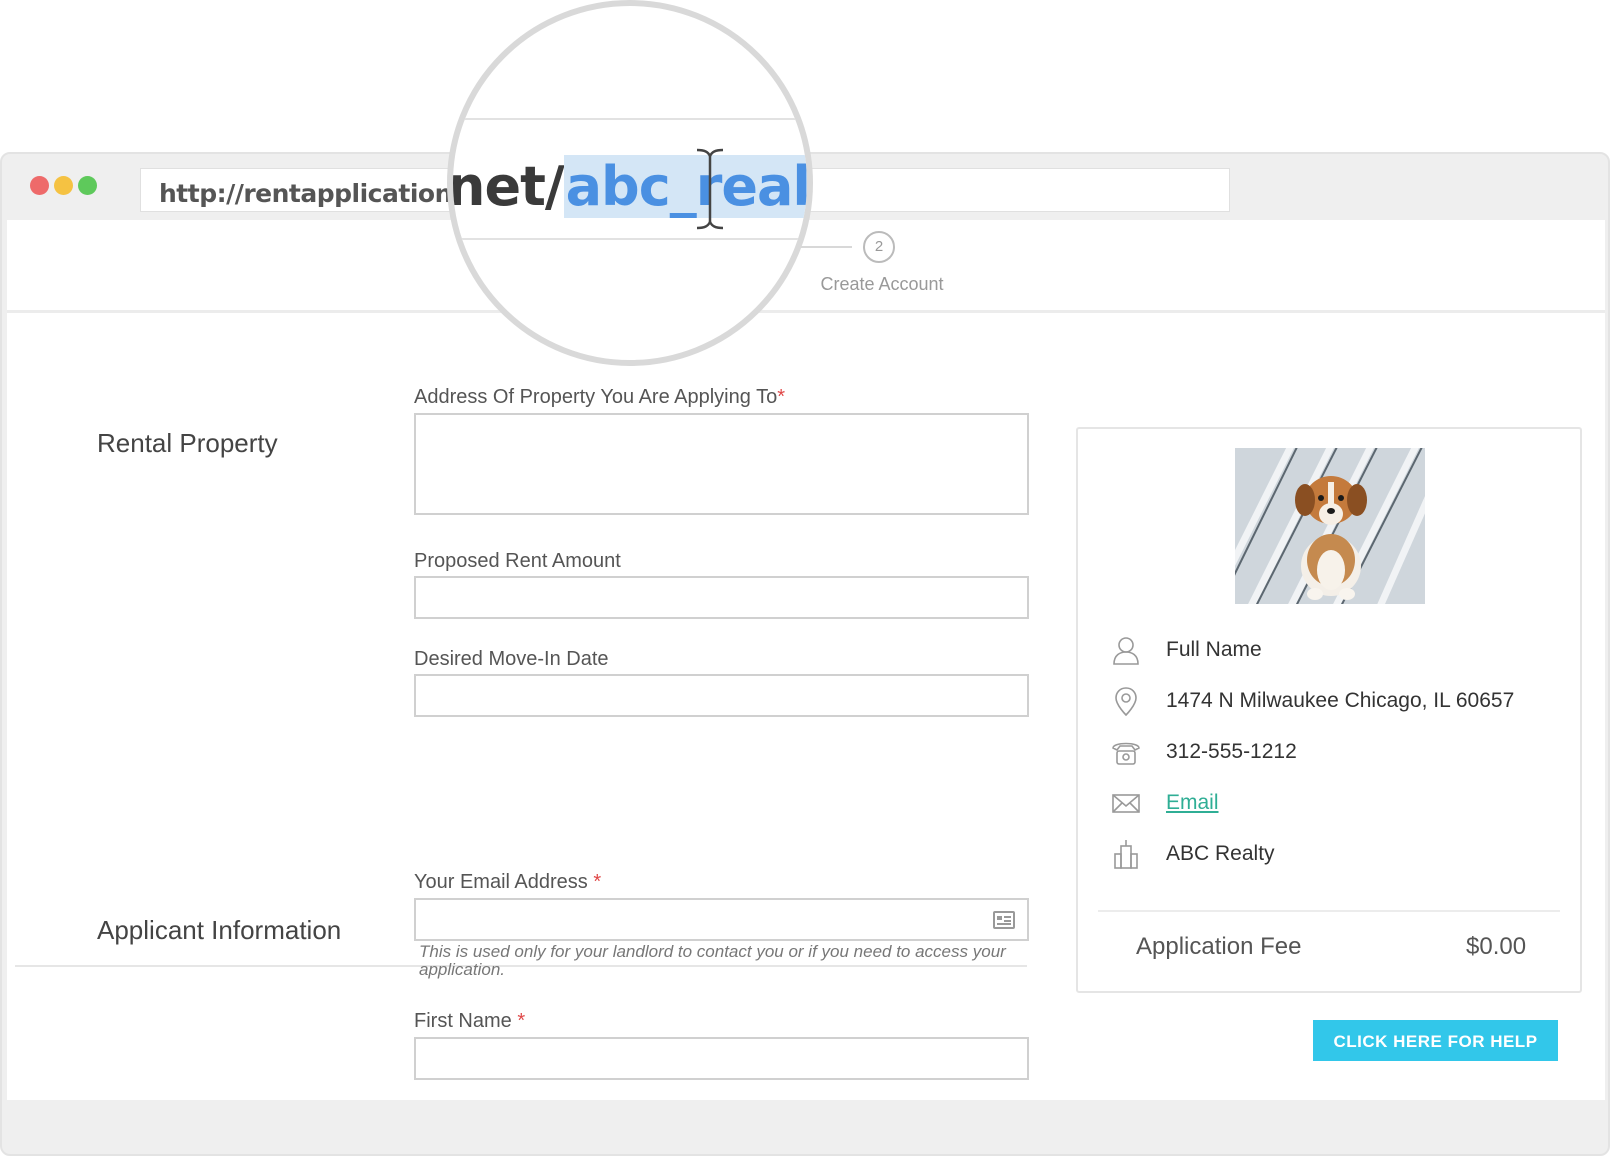  Describe the element at coordinates (39, 185) in the screenshot. I see `close-window-button` at that location.